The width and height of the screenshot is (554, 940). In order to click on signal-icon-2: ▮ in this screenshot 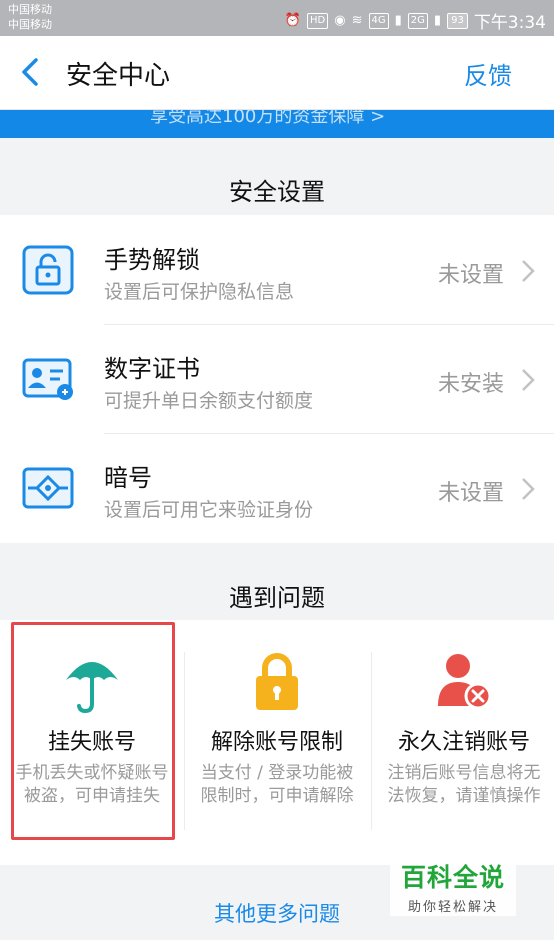, I will do `click(437, 20)`.